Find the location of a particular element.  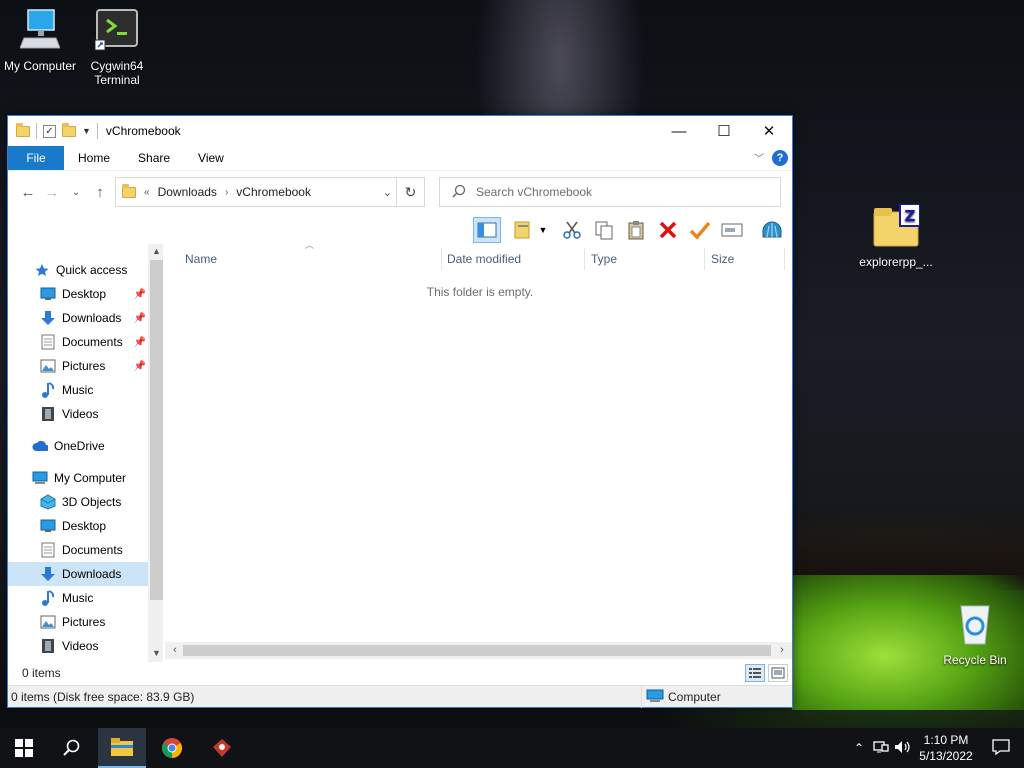

nav-3d-objects: 3D Objects is located at coordinates (78, 502).